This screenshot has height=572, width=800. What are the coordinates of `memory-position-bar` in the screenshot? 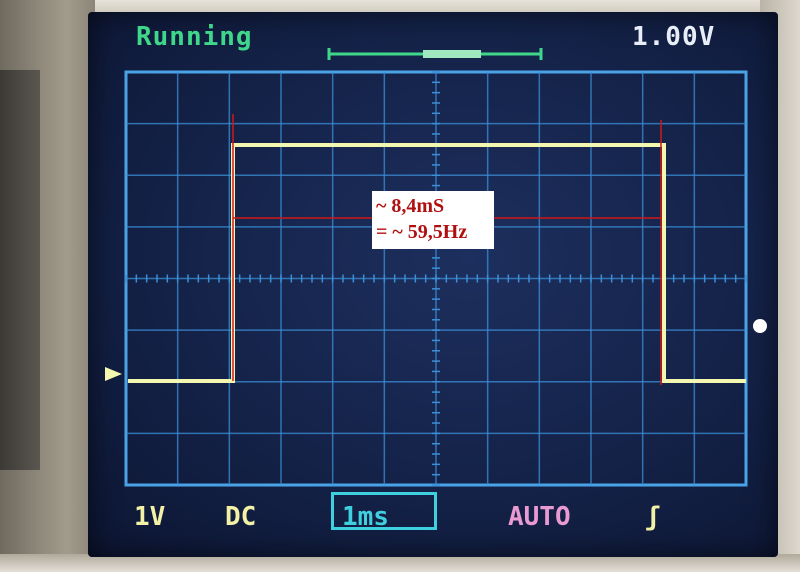 It's located at (435, 54).